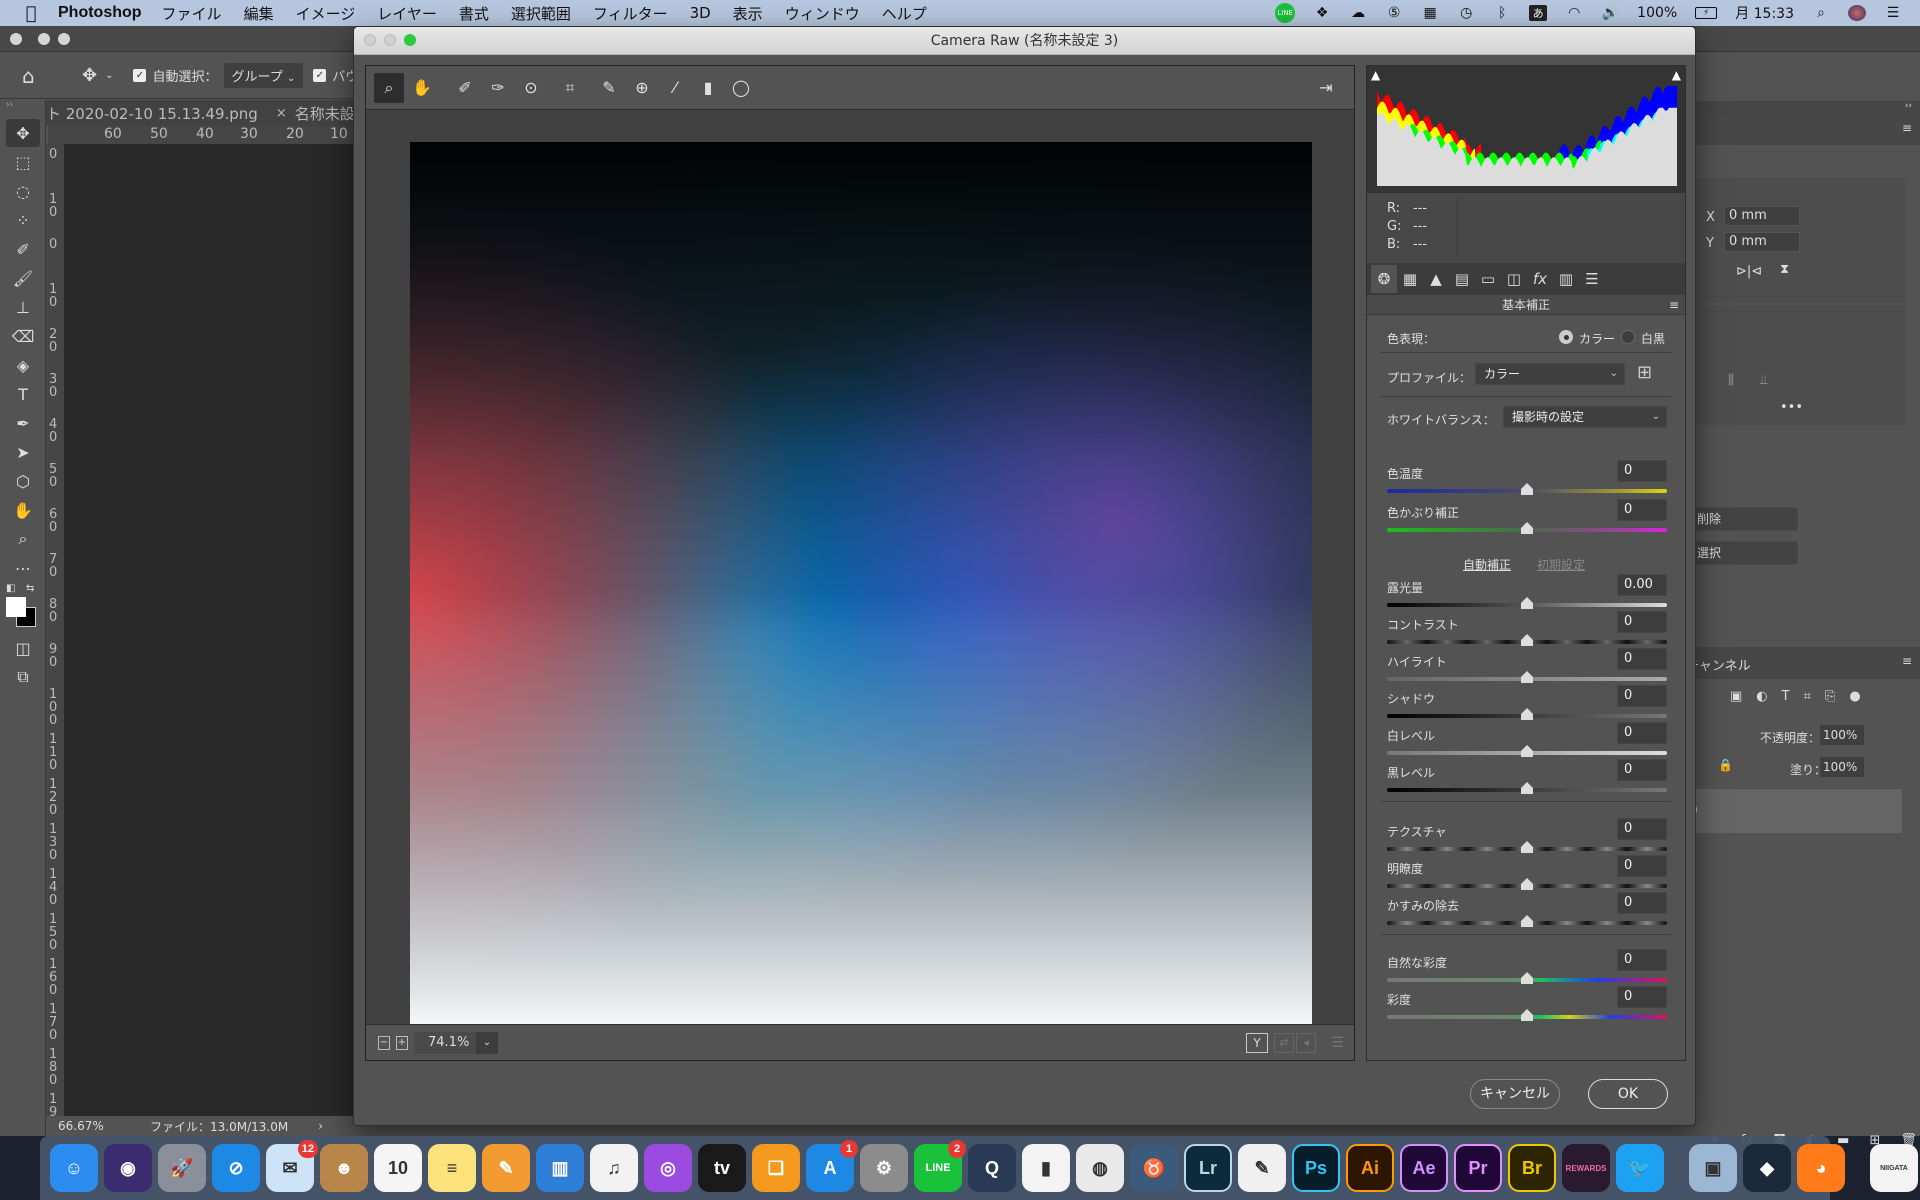 The image size is (1920, 1200). Describe the element at coordinates (1796, 811) in the screenshot. I see `layer-row: 0` at that location.